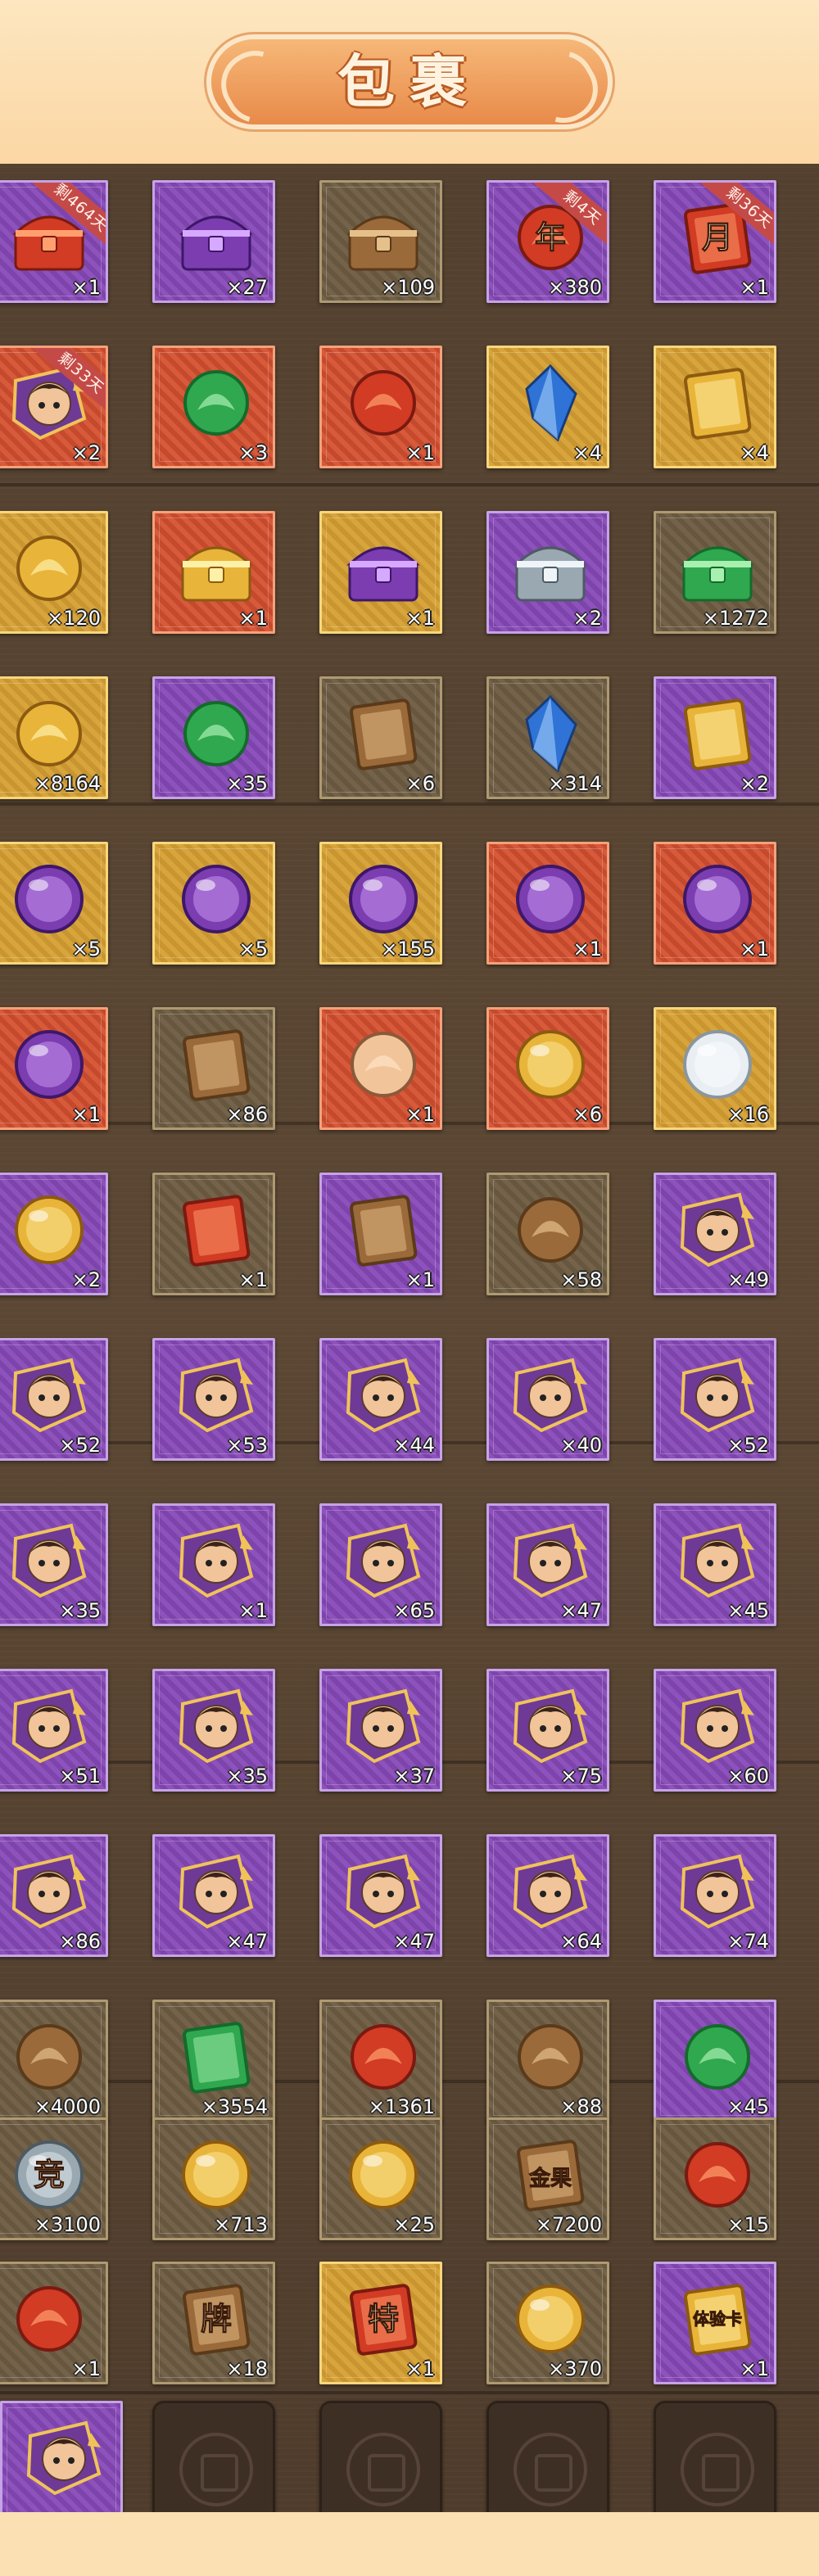 The width and height of the screenshot is (819, 2576). I want to click on item-slot: 剩464天 ×1, so click(54, 241).